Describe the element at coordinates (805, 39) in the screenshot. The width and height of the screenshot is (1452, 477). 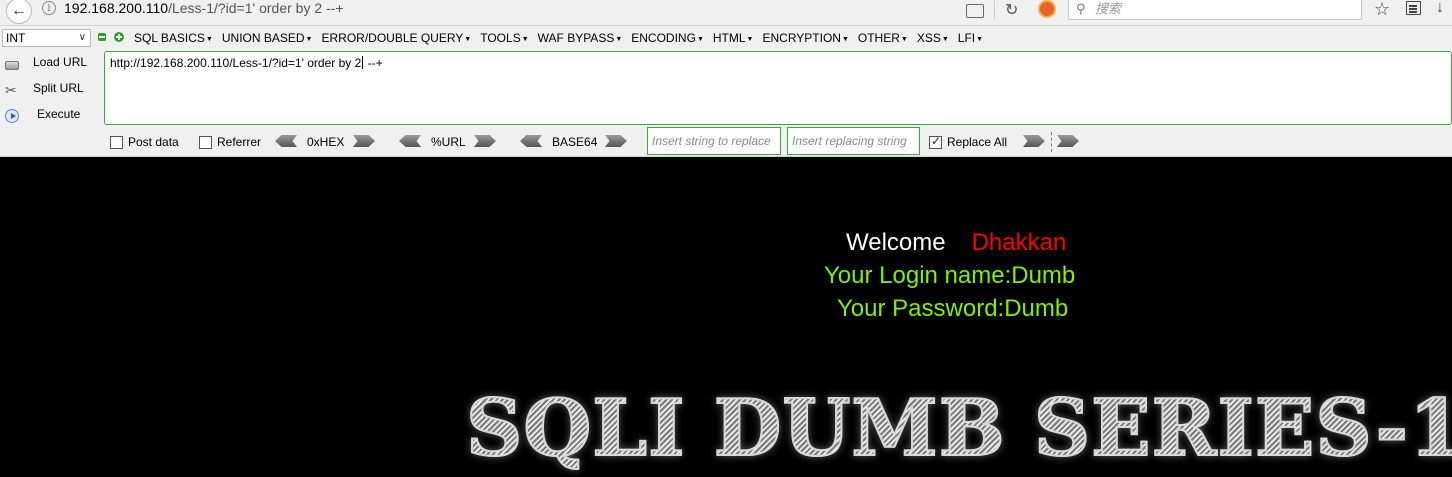
I see `menu-encryption: ENCRYPTION▼` at that location.